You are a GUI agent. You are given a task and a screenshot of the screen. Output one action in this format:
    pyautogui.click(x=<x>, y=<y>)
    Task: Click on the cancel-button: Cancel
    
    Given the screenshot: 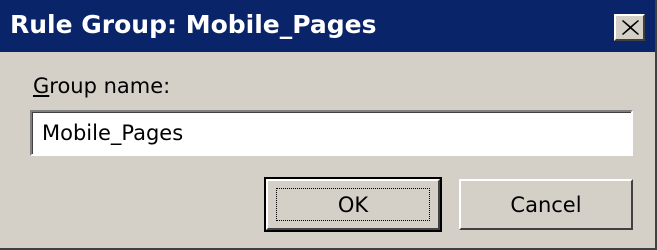 What is the action you would take?
    pyautogui.click(x=546, y=204)
    